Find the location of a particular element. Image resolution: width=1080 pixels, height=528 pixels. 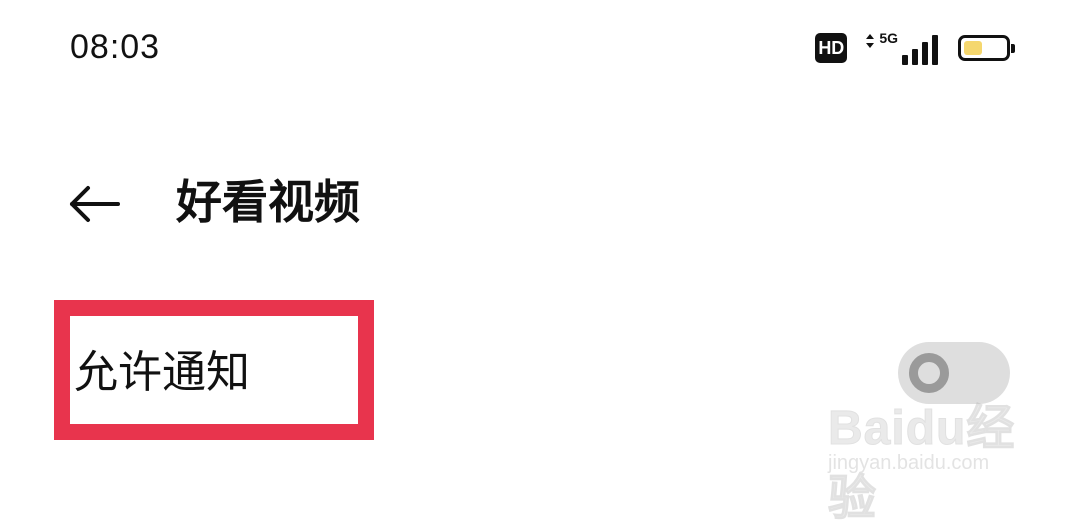

signal-bars-icon is located at coordinates (920, 50).